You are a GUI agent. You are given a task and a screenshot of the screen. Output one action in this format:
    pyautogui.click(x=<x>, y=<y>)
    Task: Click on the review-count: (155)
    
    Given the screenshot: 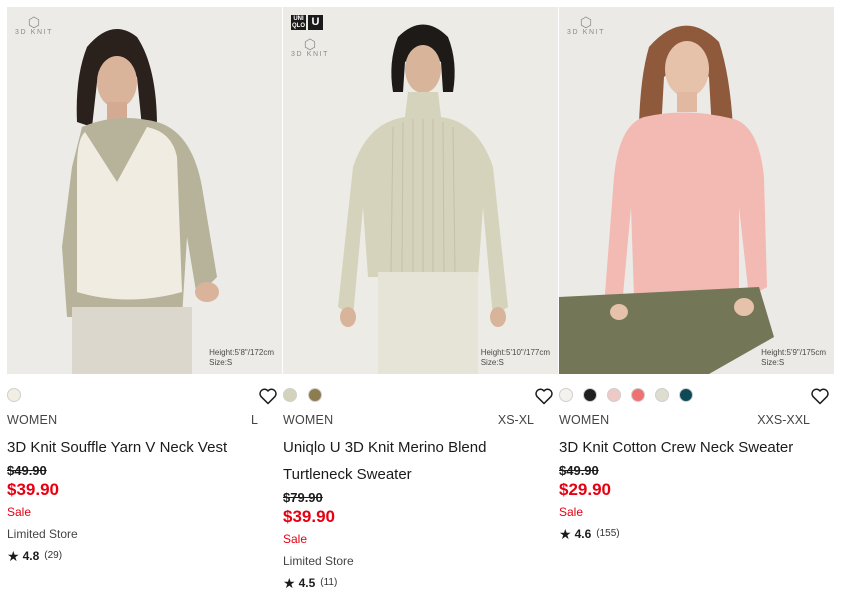 What is the action you would take?
    pyautogui.click(x=608, y=533)
    